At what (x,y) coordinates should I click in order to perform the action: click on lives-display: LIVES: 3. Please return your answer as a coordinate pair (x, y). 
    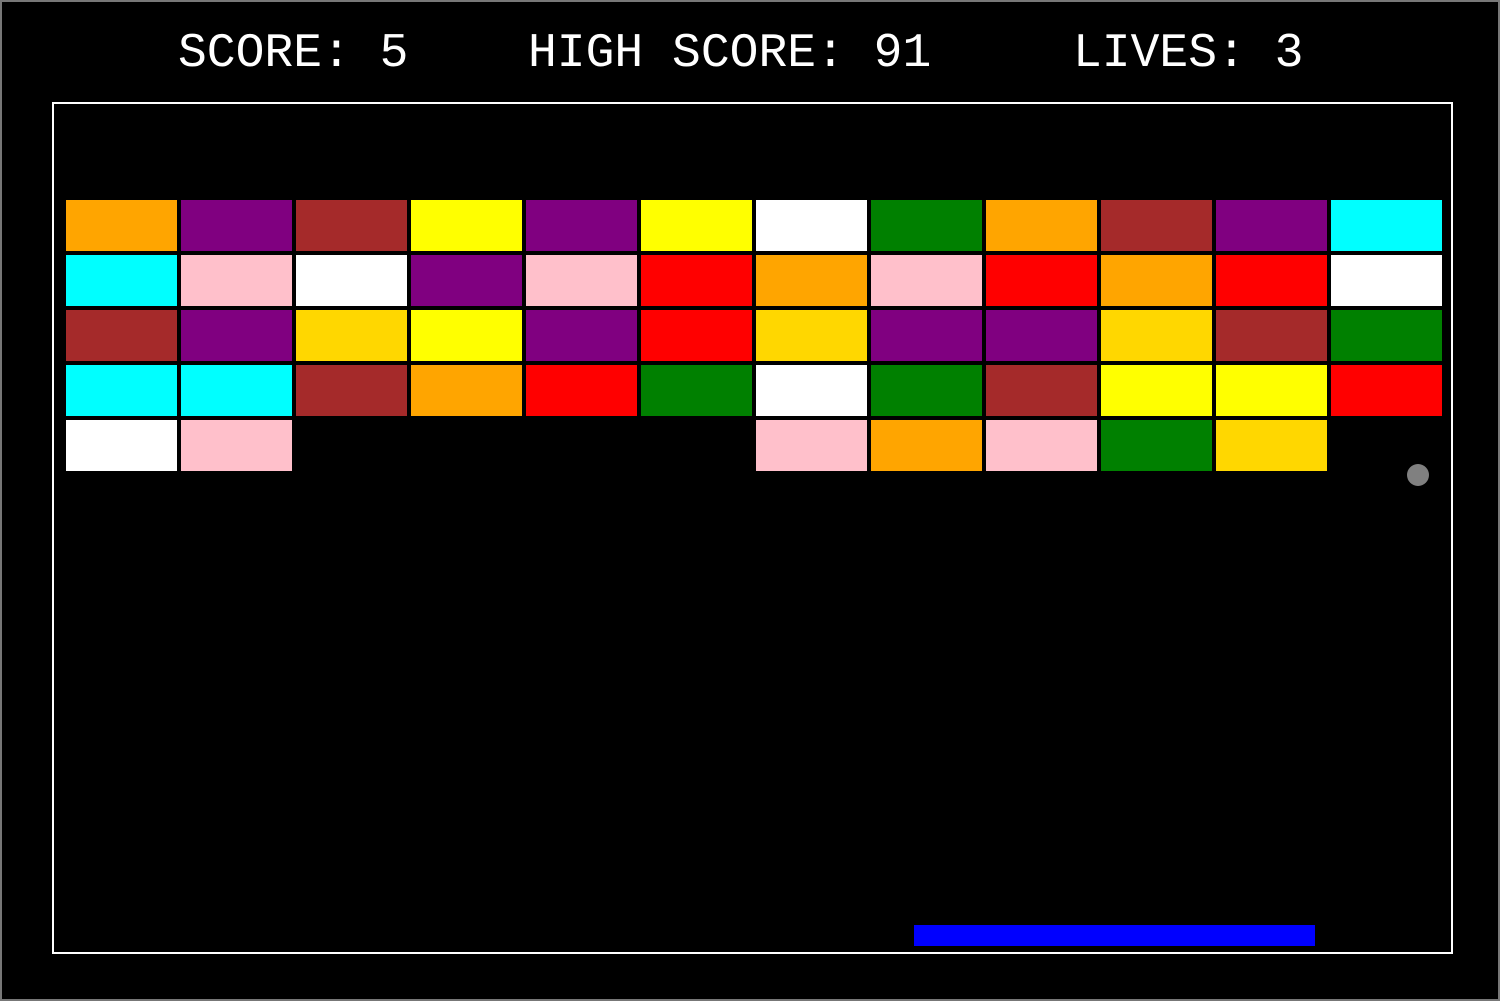
    Looking at the image, I should click on (1188, 54).